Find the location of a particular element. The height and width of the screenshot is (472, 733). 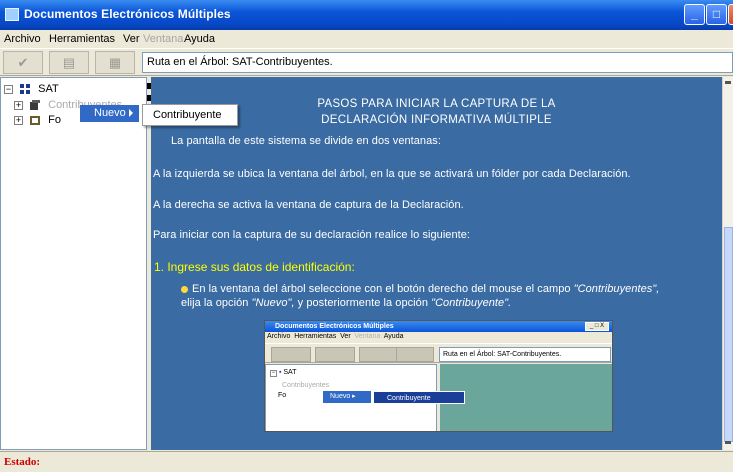

minimize-button: _ is located at coordinates (694, 14).